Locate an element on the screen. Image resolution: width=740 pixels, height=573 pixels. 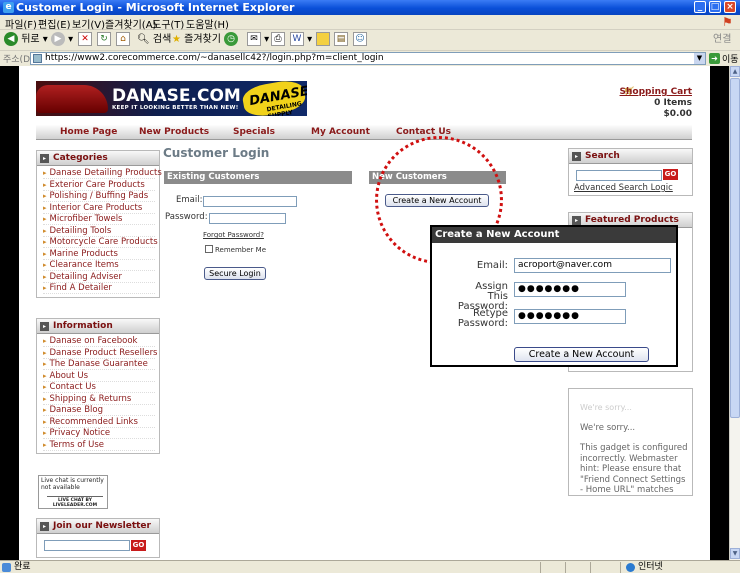
category-link: ▸ Detailing Adviser is located at coordinates (99, 277).